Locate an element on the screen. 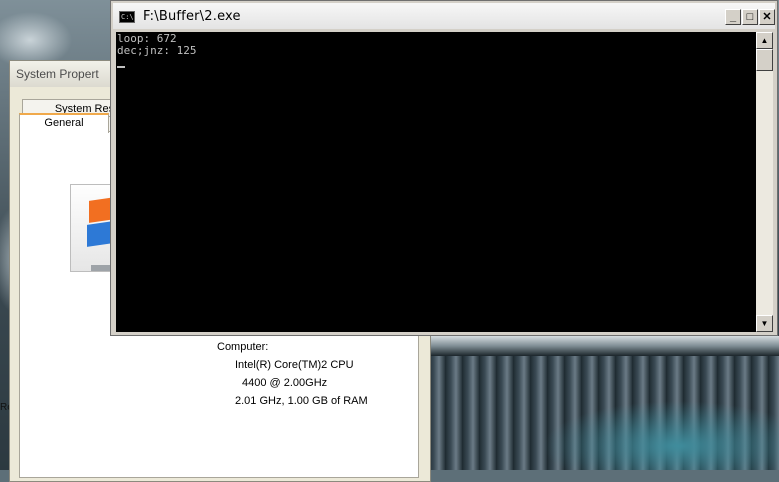 Image resolution: width=779 pixels, height=482 pixels. console-icon: C:\ is located at coordinates (127, 17).